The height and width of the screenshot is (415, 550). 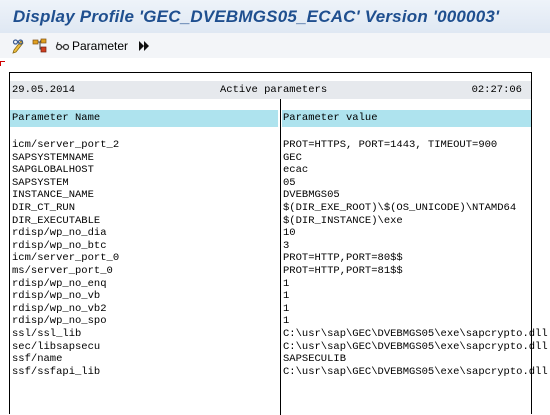 I want to click on table-row: ssf/name SAPSECULIB, so click(x=270, y=359).